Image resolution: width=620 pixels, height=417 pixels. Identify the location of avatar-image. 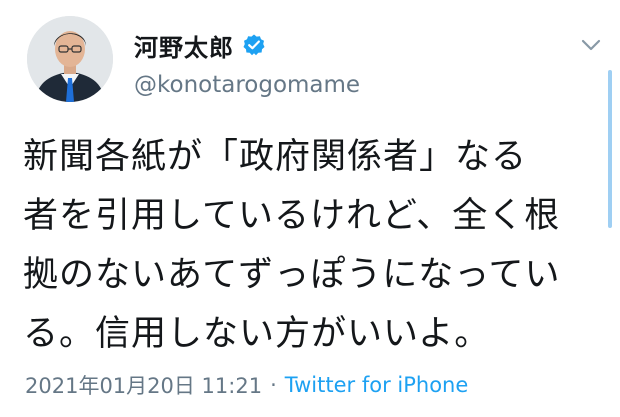
(70, 59).